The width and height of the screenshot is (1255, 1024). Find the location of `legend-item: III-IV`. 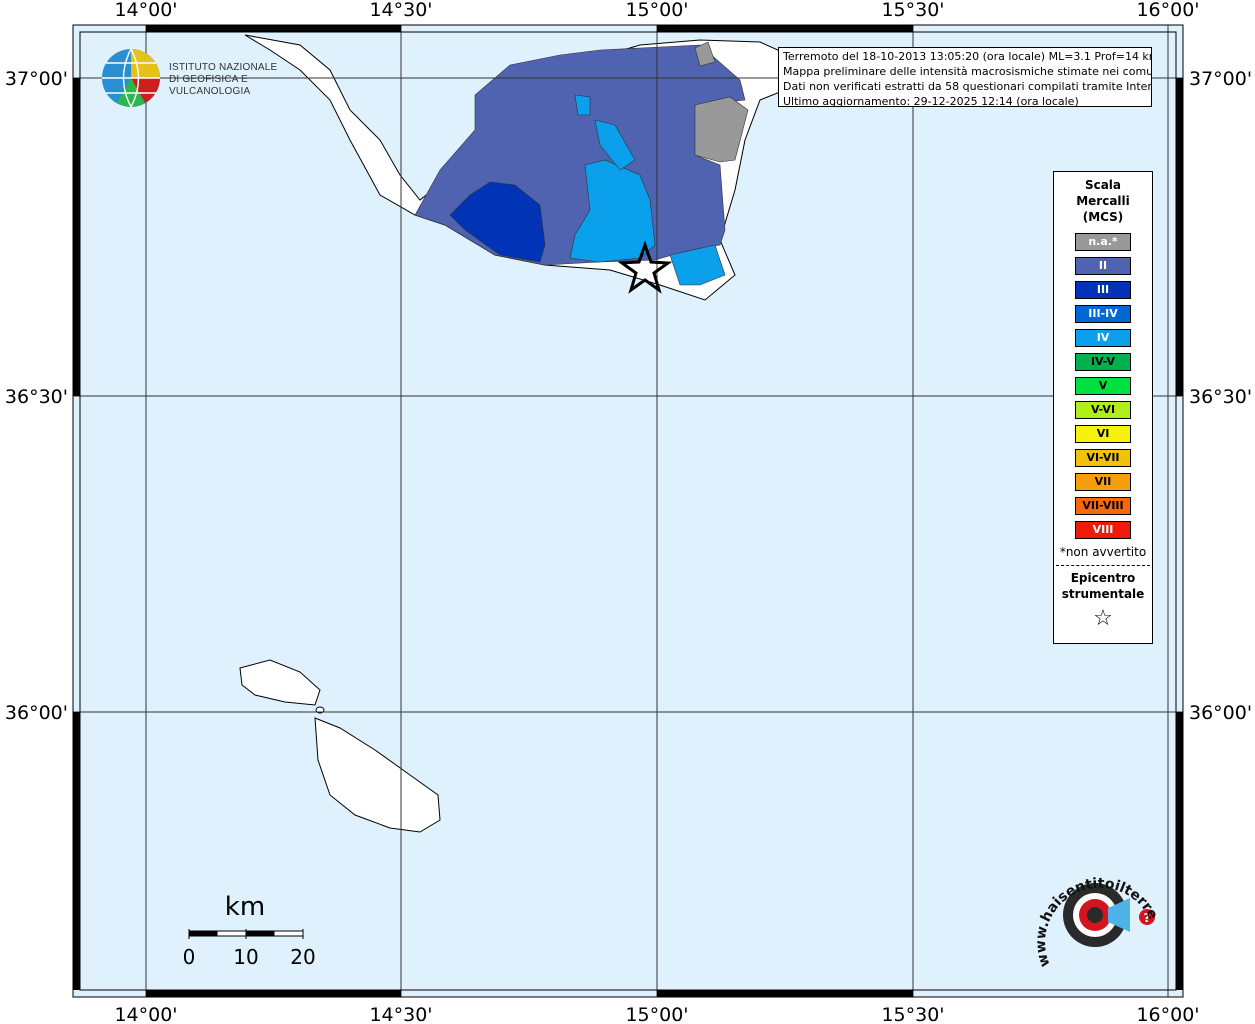

legend-item: III-IV is located at coordinates (1103, 314).